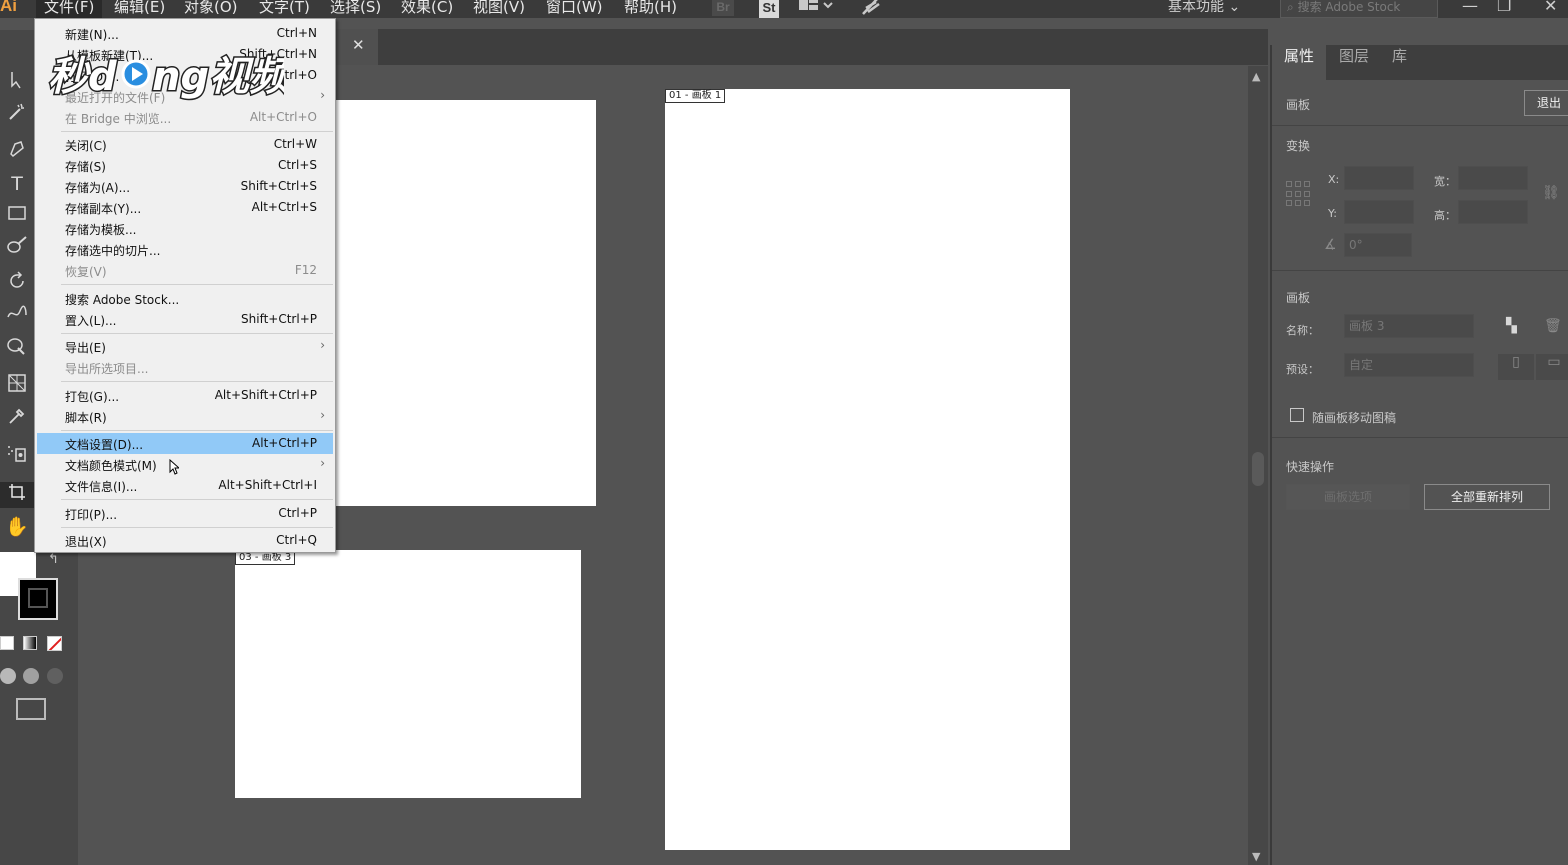  Describe the element at coordinates (185, 186) in the screenshot. I see `menu-item-save-as: 存储为(A)... Shift+Ctrl+S` at that location.